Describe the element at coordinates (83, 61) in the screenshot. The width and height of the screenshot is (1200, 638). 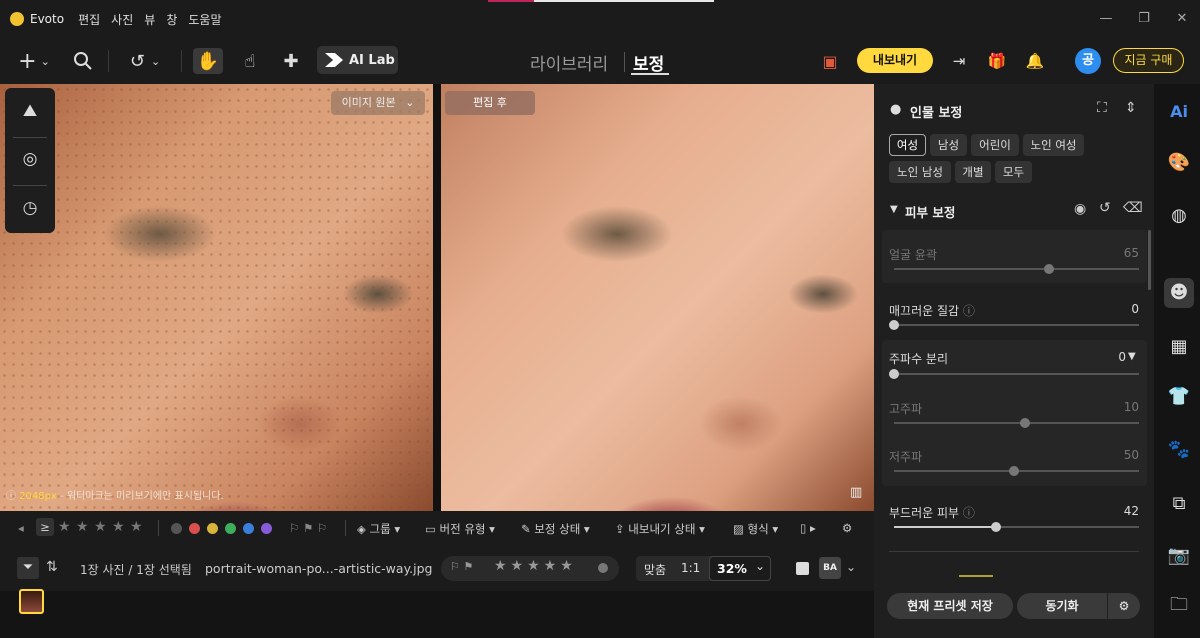
I see `search-icon` at that location.